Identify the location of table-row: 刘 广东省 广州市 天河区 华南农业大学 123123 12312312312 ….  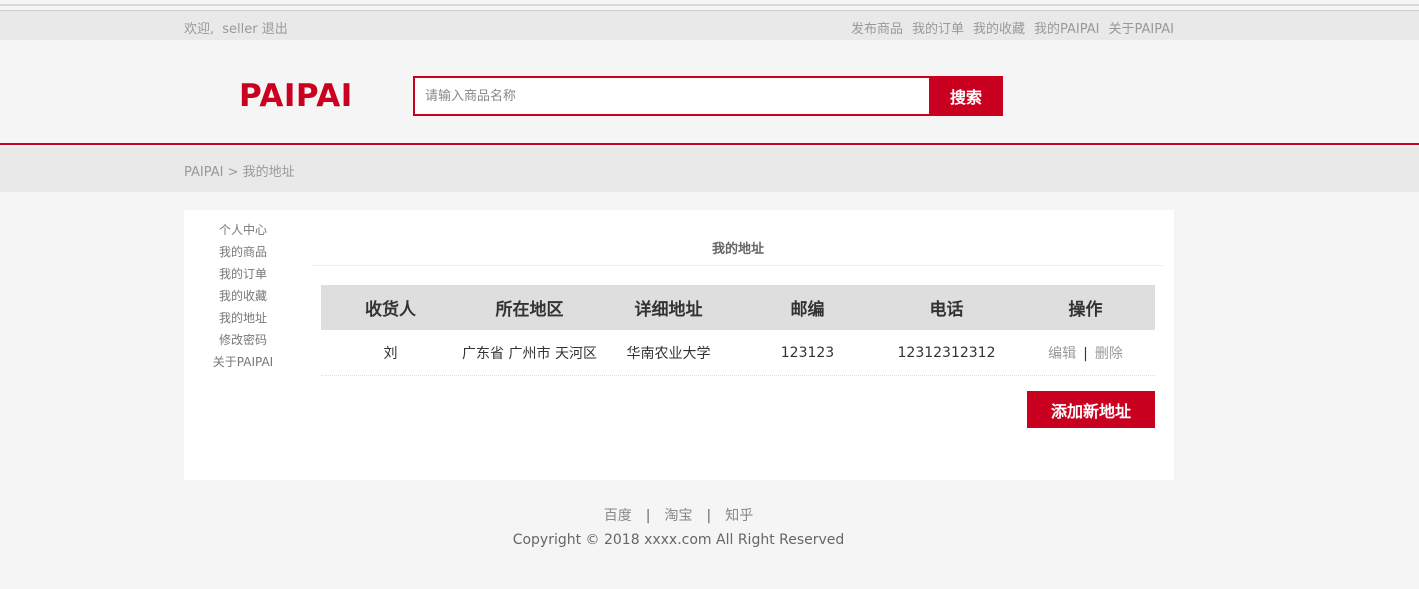
(738, 353).